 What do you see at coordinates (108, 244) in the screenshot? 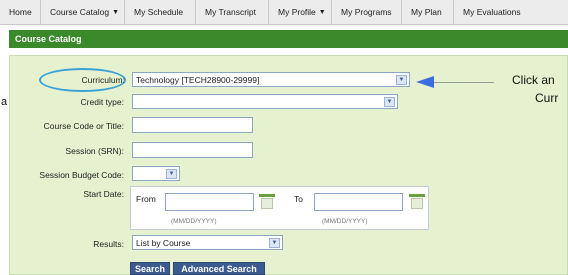
I see `results-label: Results:` at bounding box center [108, 244].